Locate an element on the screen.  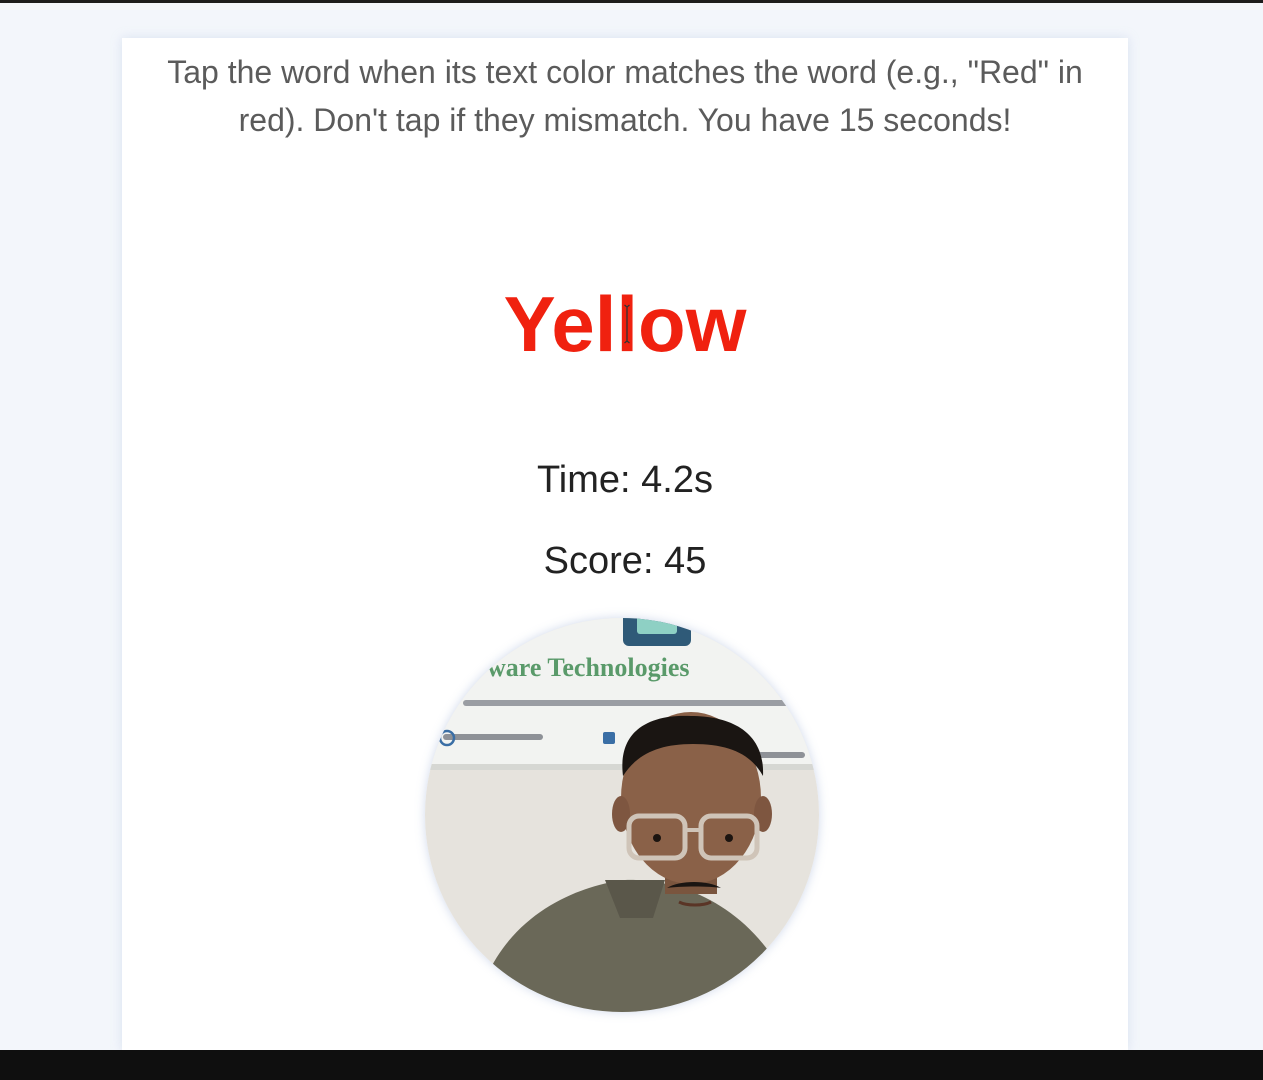
score-display: Score: 45 is located at coordinates (625, 561).